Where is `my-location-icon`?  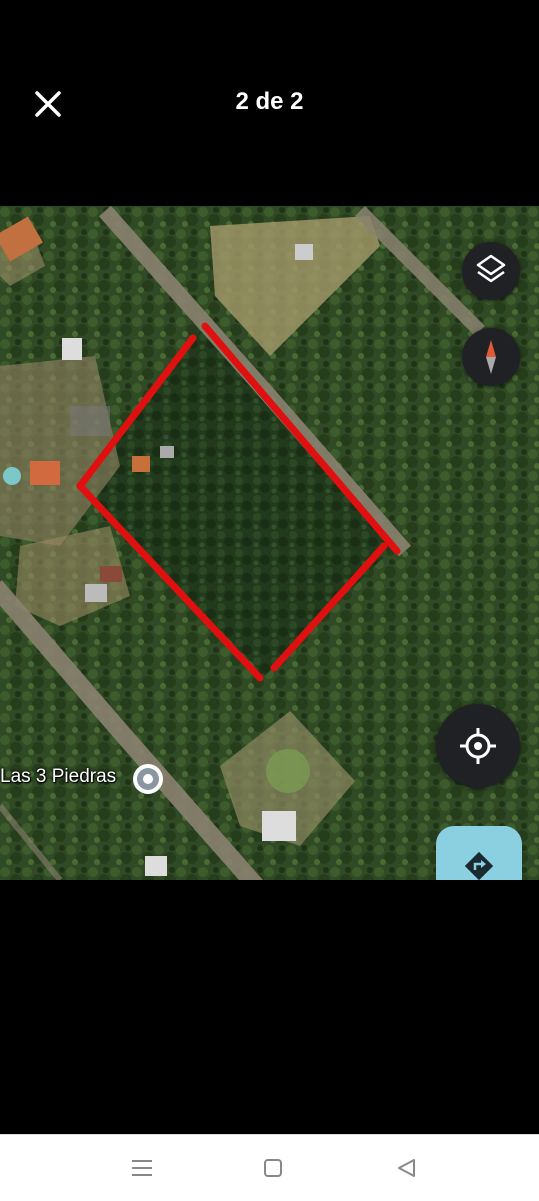
my-location-icon is located at coordinates (478, 746).